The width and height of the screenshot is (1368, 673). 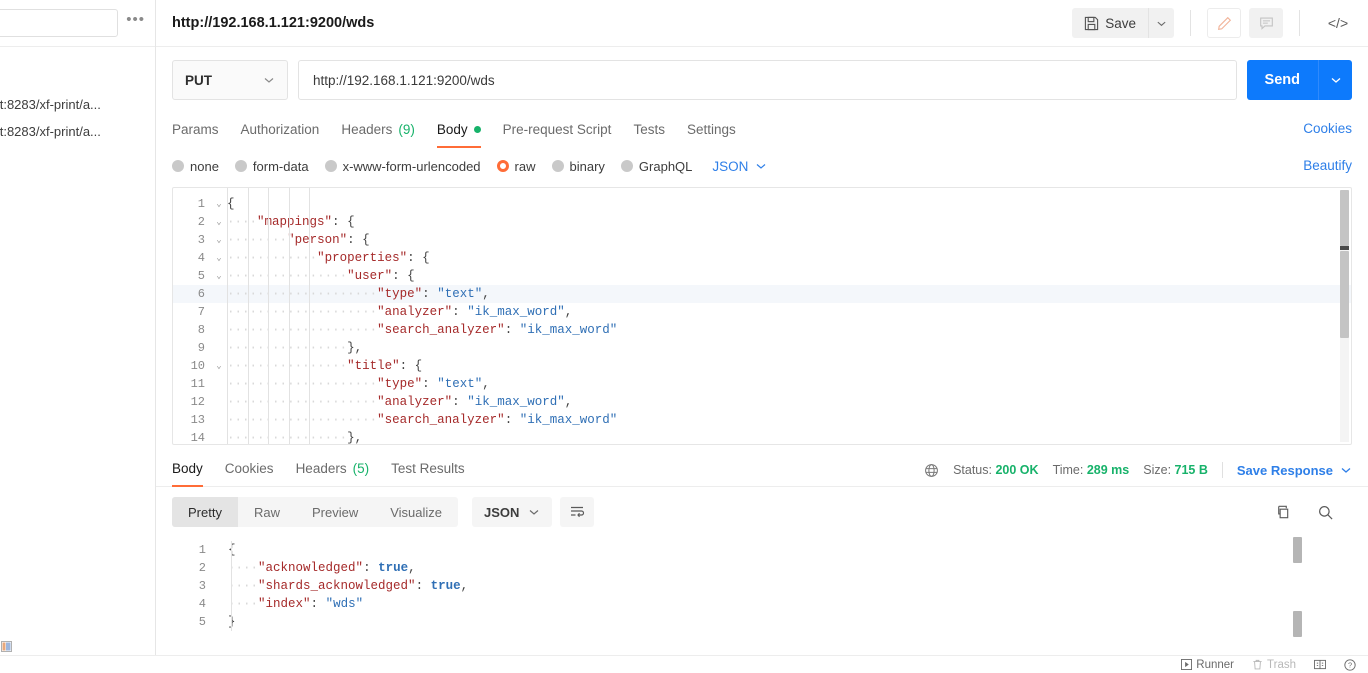 I want to click on editor-line: 10 ⌄················"title": {, so click(x=762, y=366).